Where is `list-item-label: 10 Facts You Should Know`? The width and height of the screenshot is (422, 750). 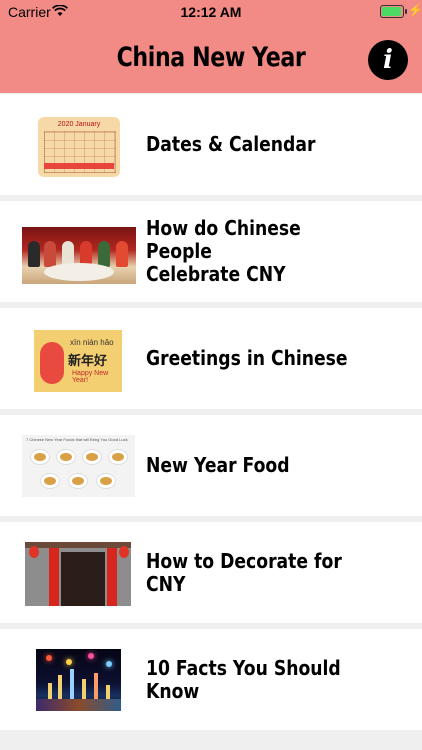 list-item-label: 10 Facts You Should Know is located at coordinates (243, 679).